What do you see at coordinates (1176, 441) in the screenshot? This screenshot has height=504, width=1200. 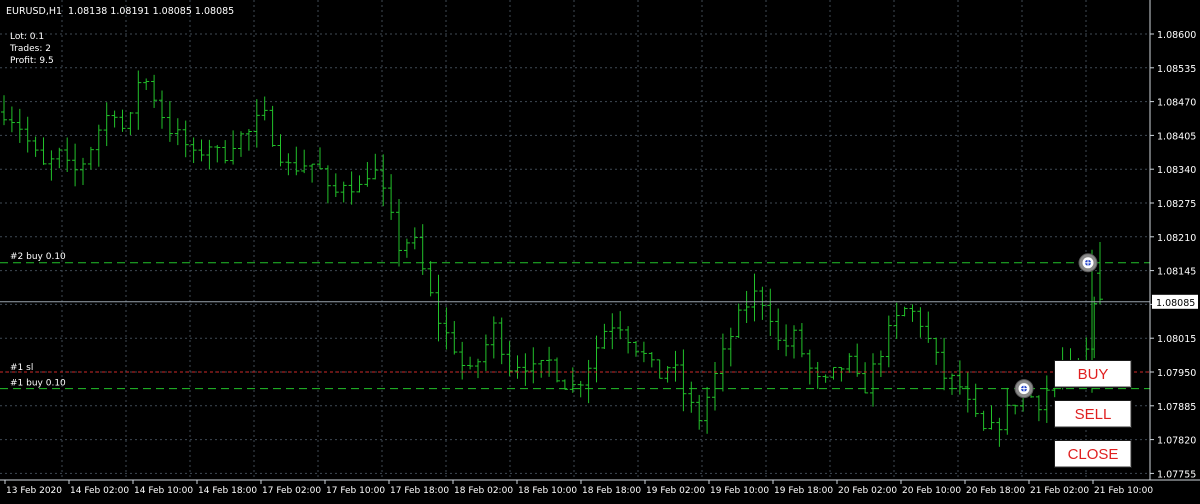 I see `price-tick-label: 1.07820` at bounding box center [1176, 441].